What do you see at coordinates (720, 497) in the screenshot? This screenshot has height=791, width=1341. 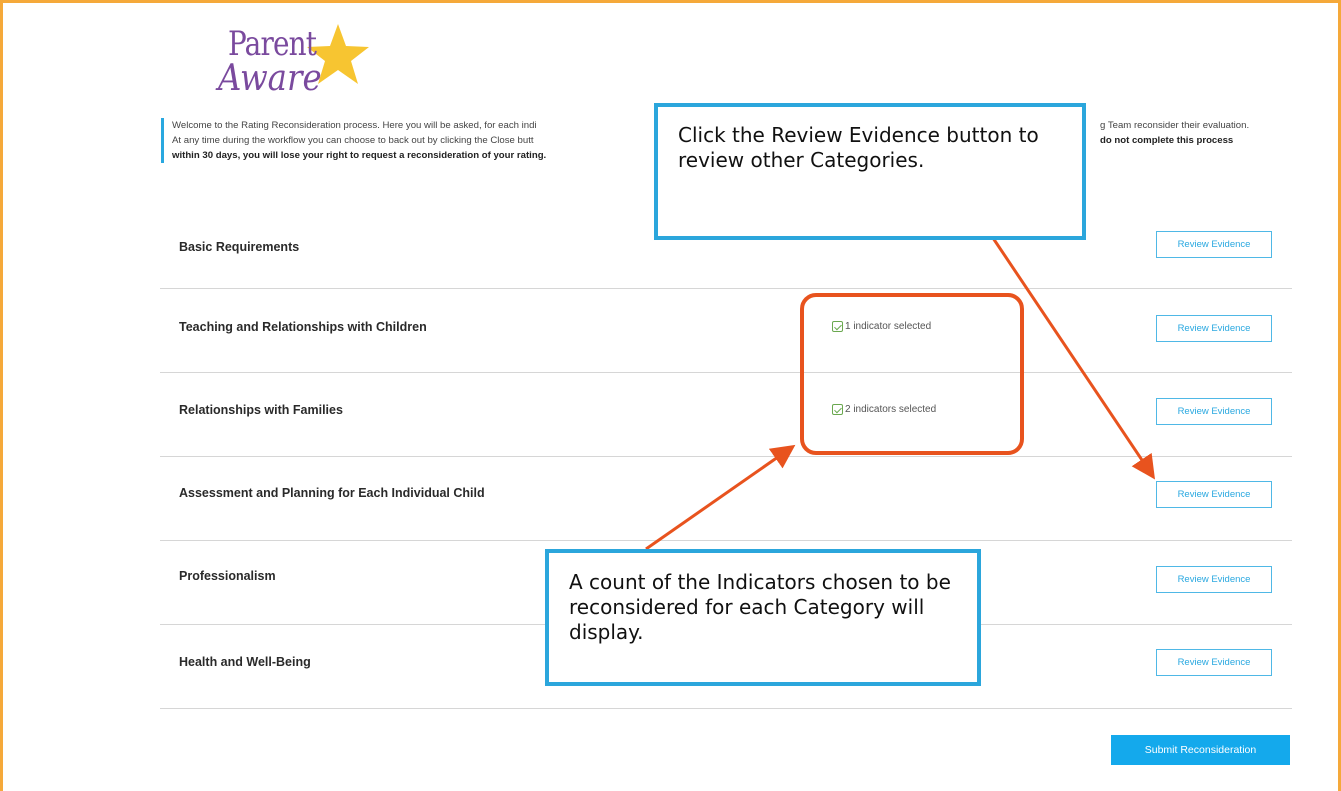 I see `arrow-to-indicator-box` at bounding box center [720, 497].